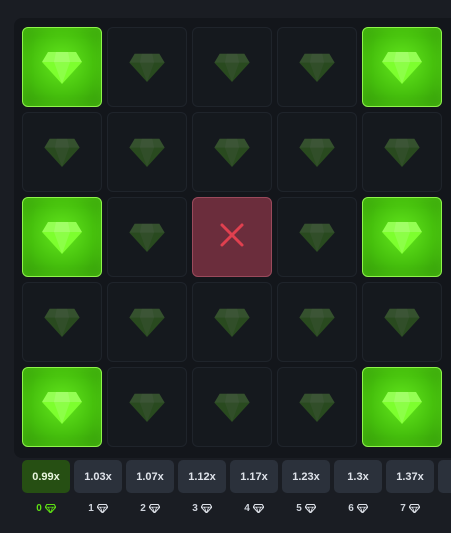 The height and width of the screenshot is (533, 451). I want to click on multiplier-chip: 1.12x, so click(202, 476).